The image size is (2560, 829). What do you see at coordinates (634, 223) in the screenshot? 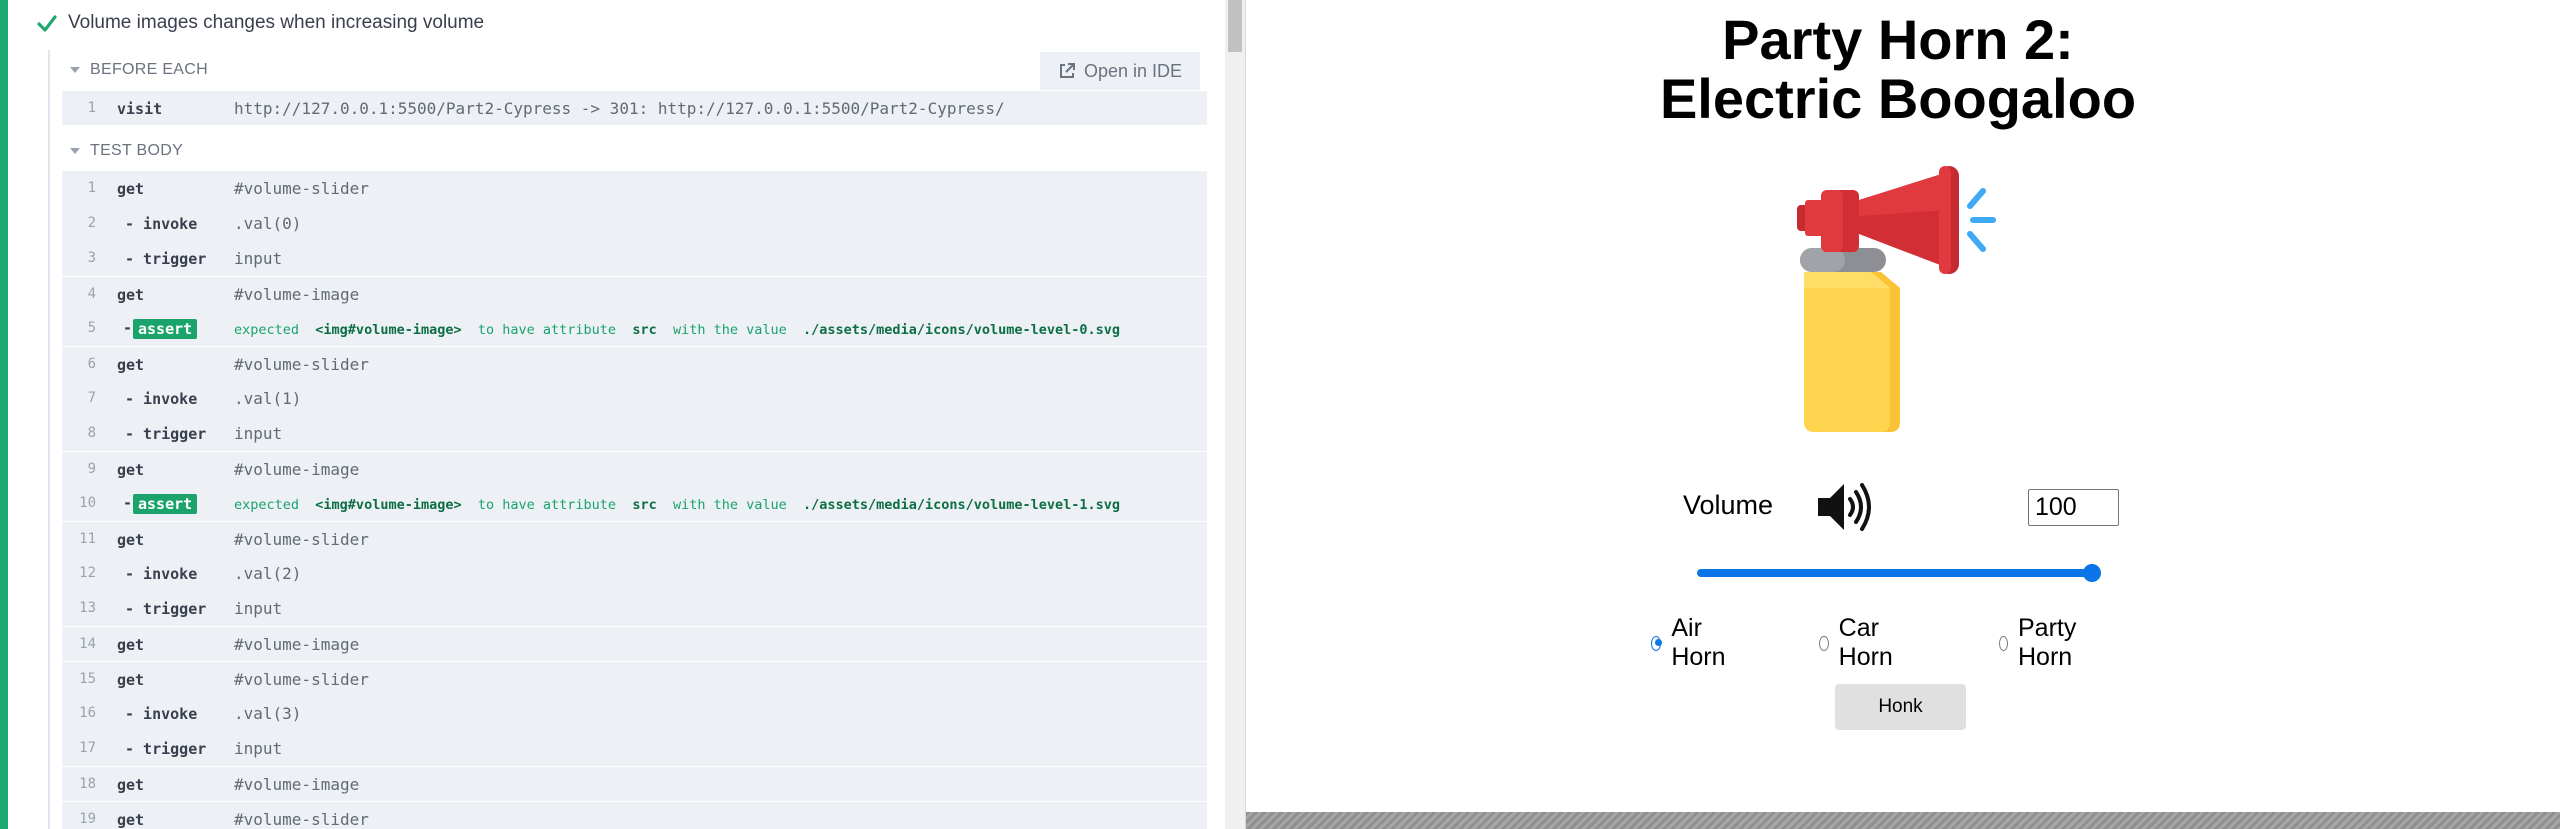
I see `command-row: 2 - invoke .val(0)` at bounding box center [634, 223].